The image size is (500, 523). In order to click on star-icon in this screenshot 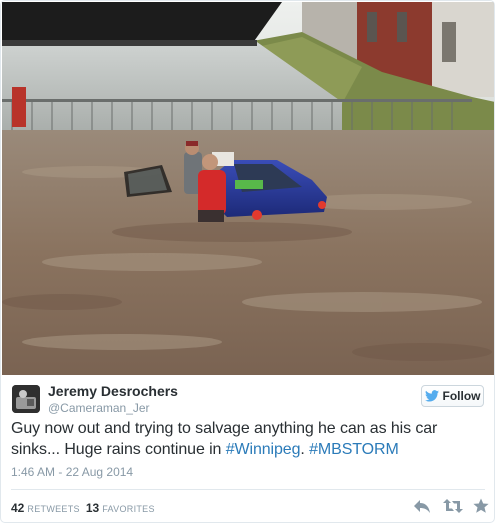, I will do `click(482, 506)`.